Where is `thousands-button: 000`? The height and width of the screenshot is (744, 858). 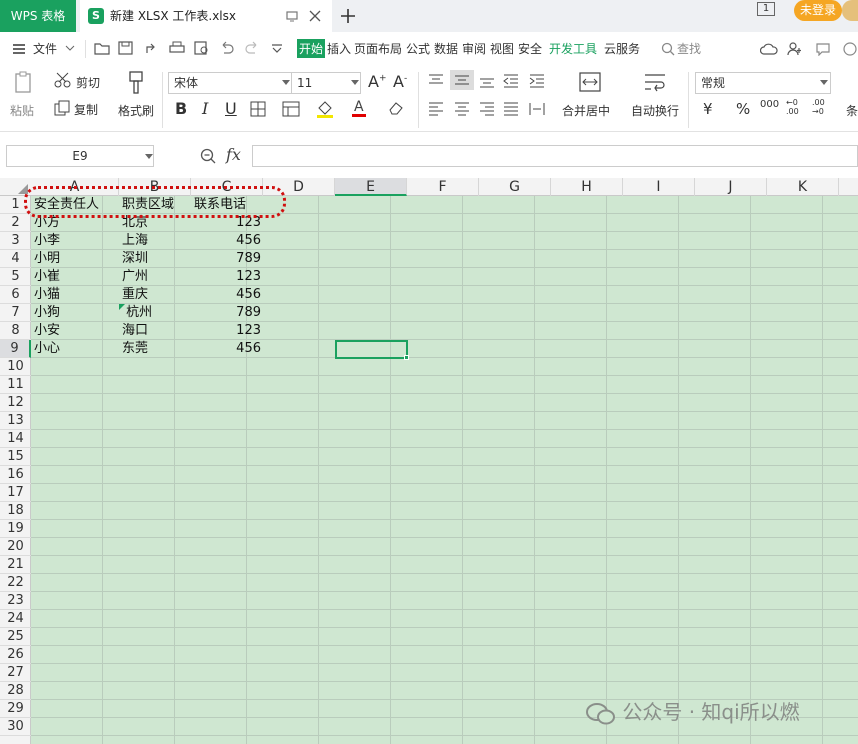 thousands-button: 000 is located at coordinates (769, 104).